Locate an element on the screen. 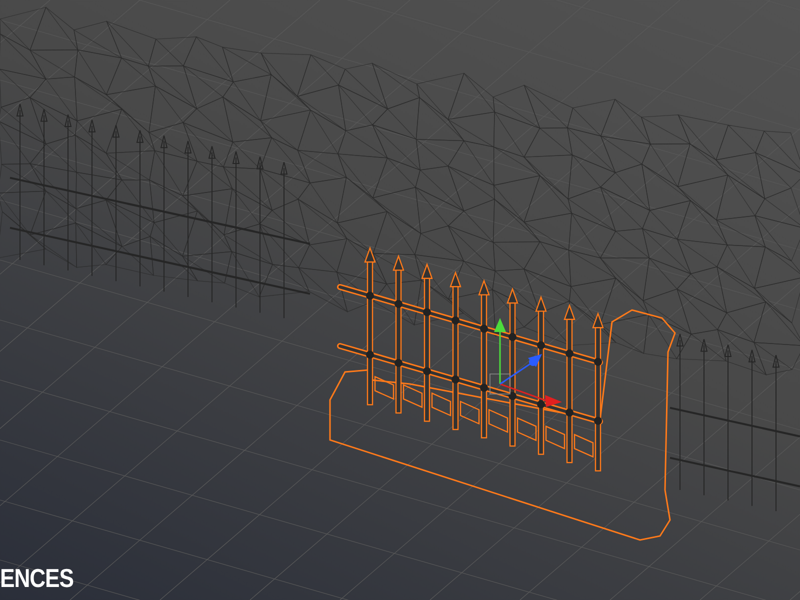 Image resolution: width=800 pixels, height=600 pixels. caption-text: ENCES is located at coordinates (37, 578).